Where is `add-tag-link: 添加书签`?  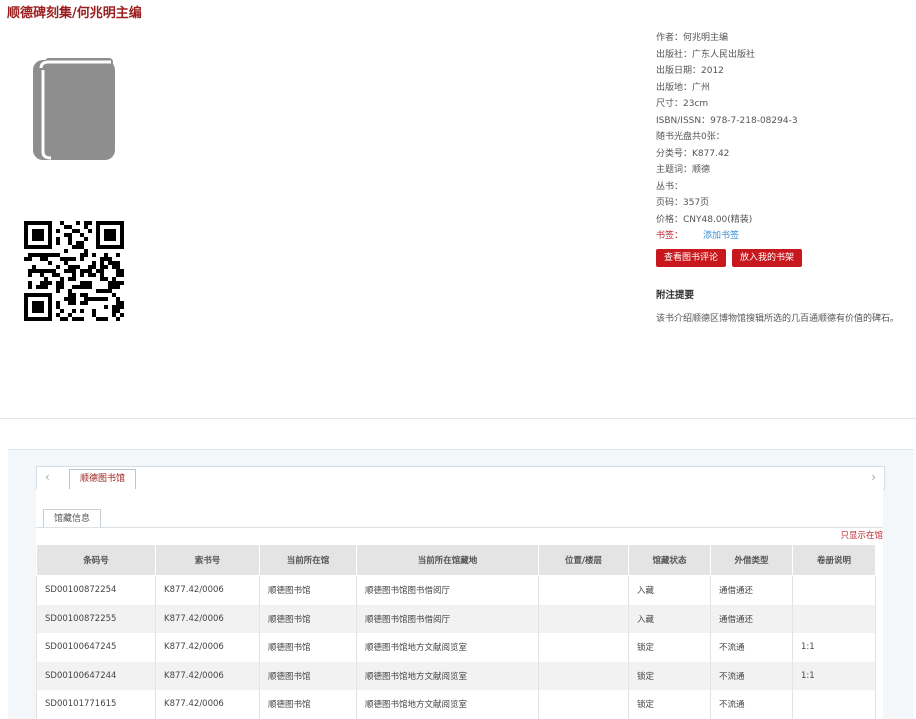 add-tag-link: 添加书签 is located at coordinates (721, 236).